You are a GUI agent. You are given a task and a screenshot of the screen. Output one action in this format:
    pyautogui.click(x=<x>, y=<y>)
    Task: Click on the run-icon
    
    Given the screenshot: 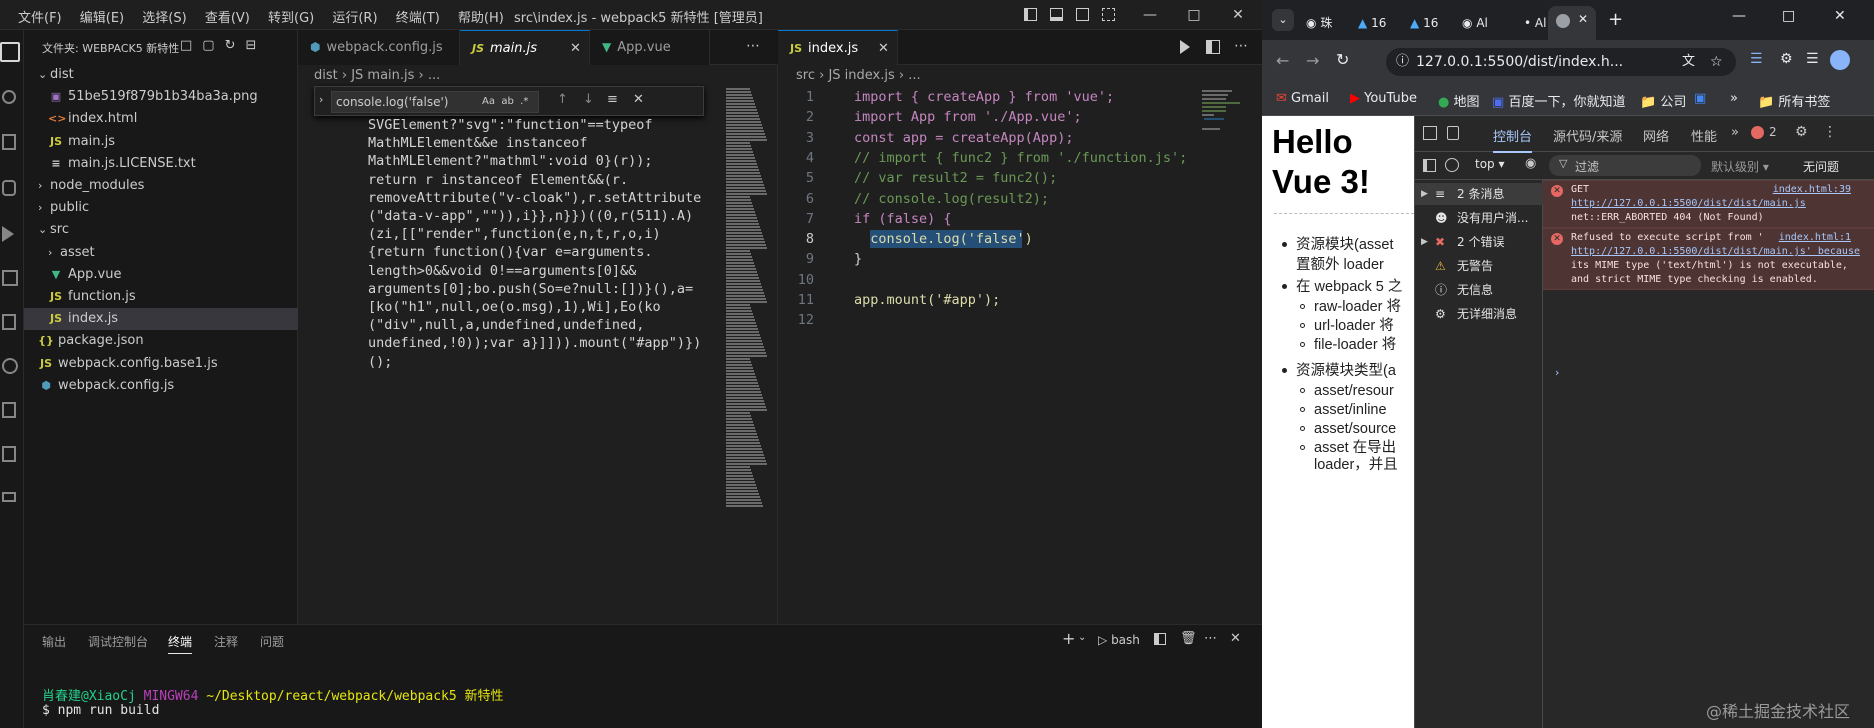 What is the action you would take?
    pyautogui.click(x=1185, y=47)
    